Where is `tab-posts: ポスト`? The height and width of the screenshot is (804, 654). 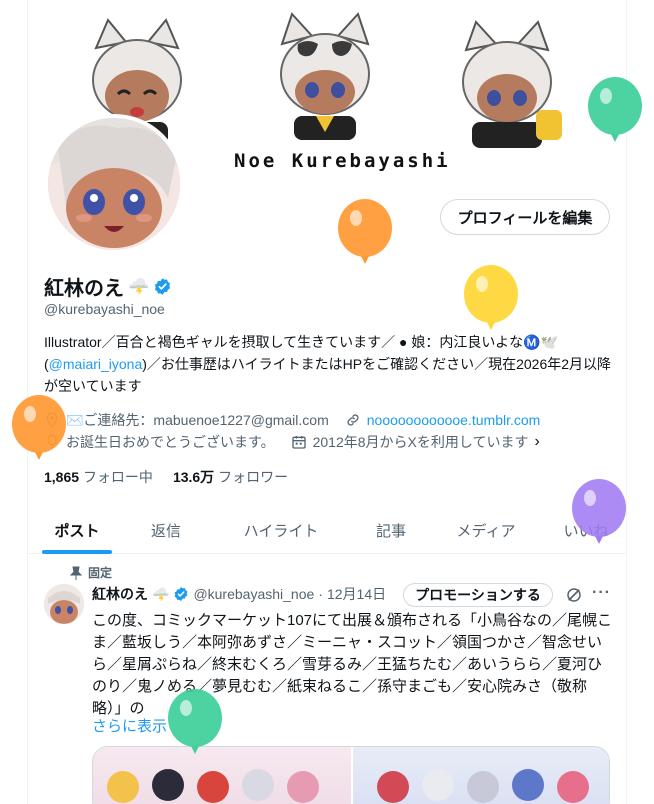
tab-posts: ポスト is located at coordinates (77, 530).